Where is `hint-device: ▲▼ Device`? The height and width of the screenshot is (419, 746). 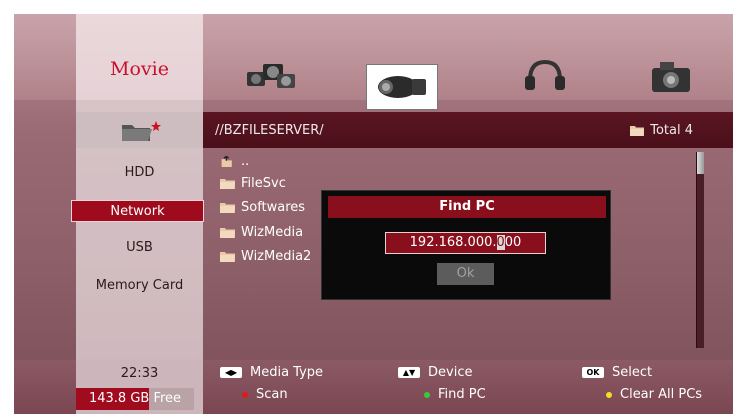
hint-device: ▲▼ Device is located at coordinates (435, 372).